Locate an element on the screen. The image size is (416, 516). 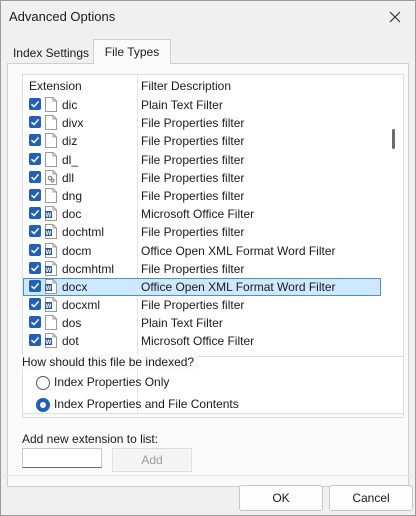
list-item: dll File Properties filter is located at coordinates (202, 178).